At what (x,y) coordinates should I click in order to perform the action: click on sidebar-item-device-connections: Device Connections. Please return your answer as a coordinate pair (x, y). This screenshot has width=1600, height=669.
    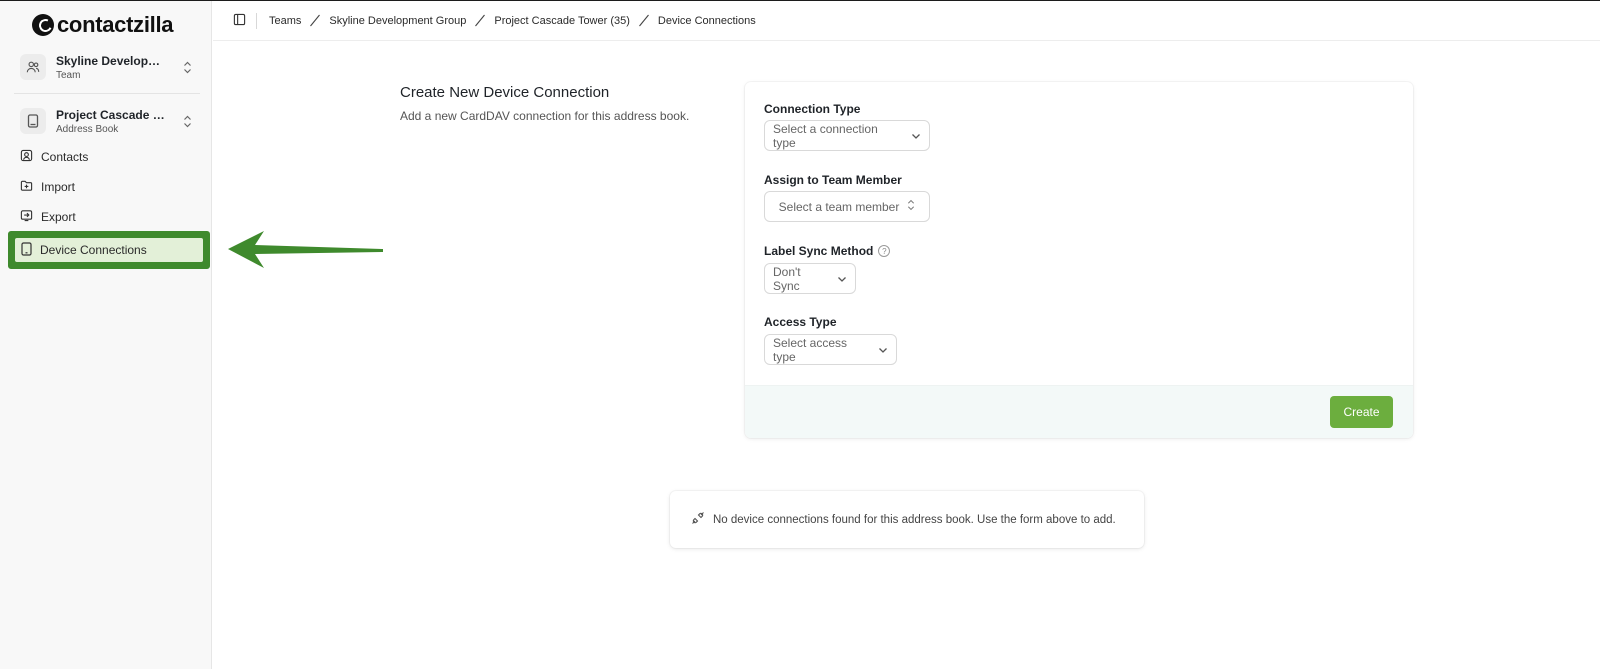
    Looking at the image, I should click on (109, 250).